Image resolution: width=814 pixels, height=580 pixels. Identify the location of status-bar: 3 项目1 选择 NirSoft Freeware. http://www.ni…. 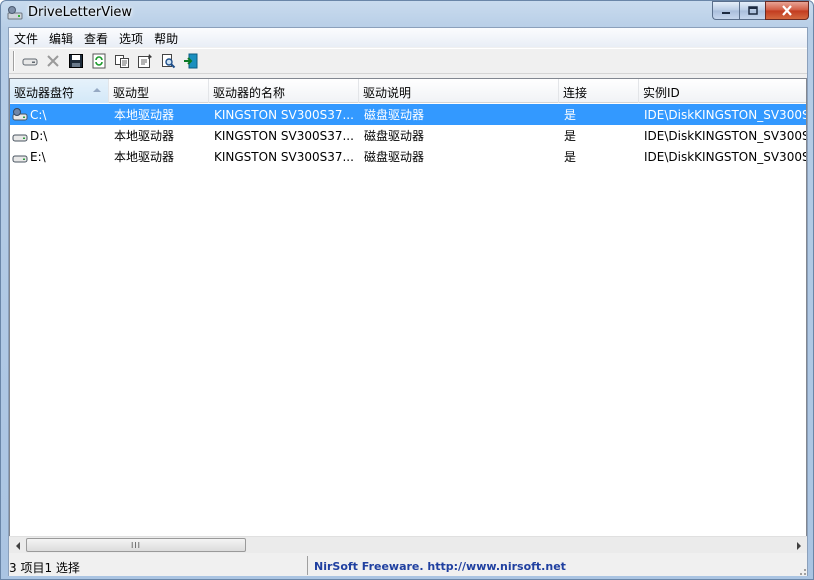
(408, 565).